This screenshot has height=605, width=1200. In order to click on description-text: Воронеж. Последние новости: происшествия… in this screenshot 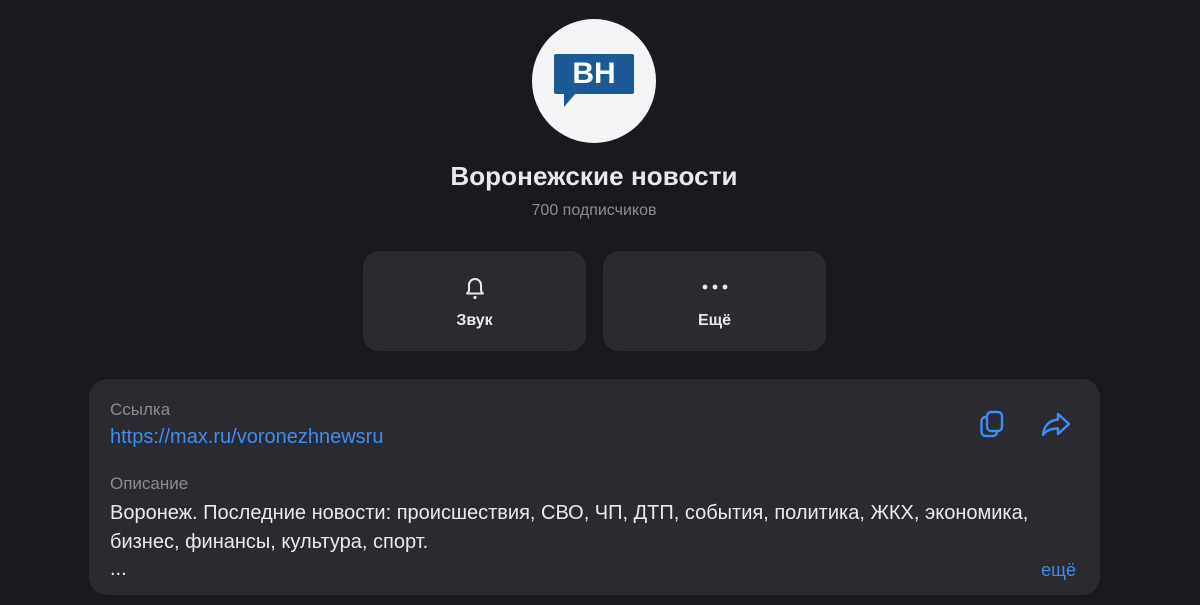, I will do `click(569, 527)`.